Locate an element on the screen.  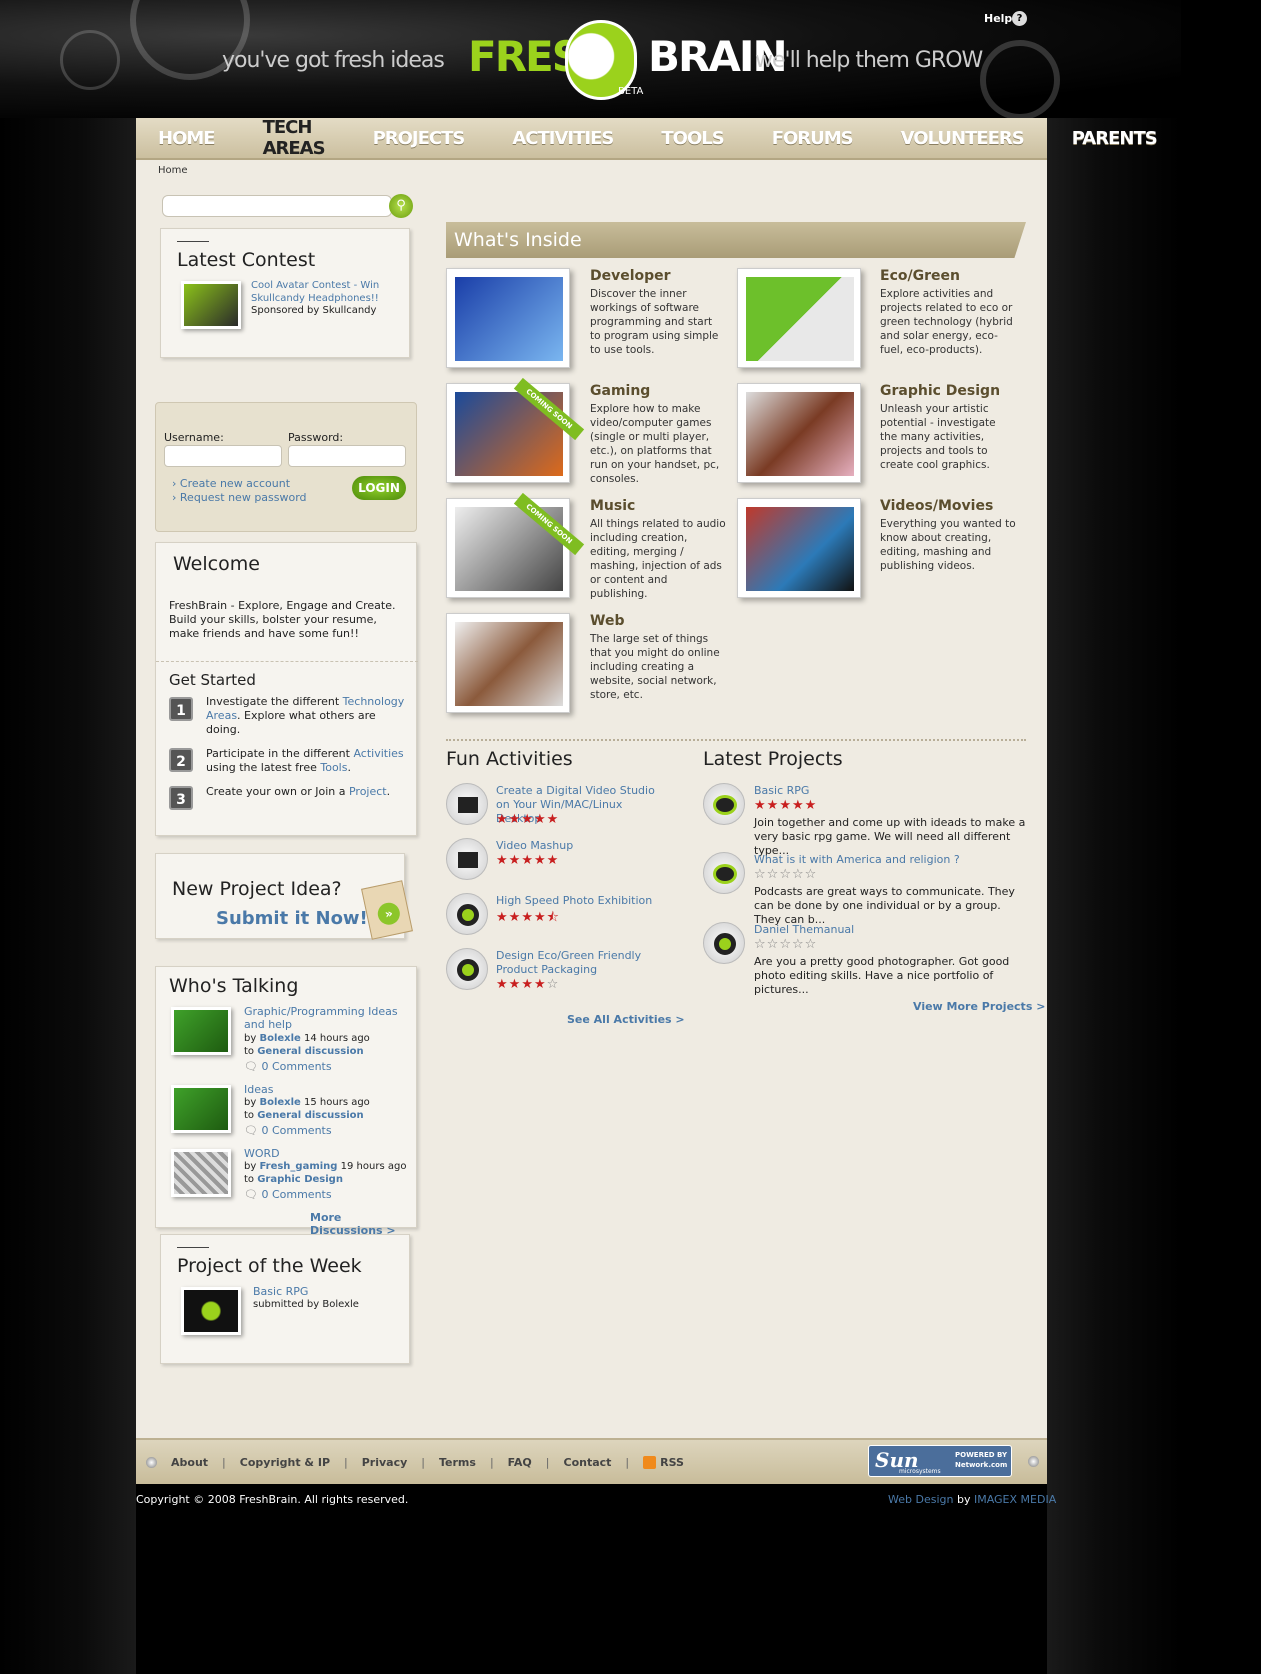
eco-green-thumbnail is located at coordinates (799, 318).